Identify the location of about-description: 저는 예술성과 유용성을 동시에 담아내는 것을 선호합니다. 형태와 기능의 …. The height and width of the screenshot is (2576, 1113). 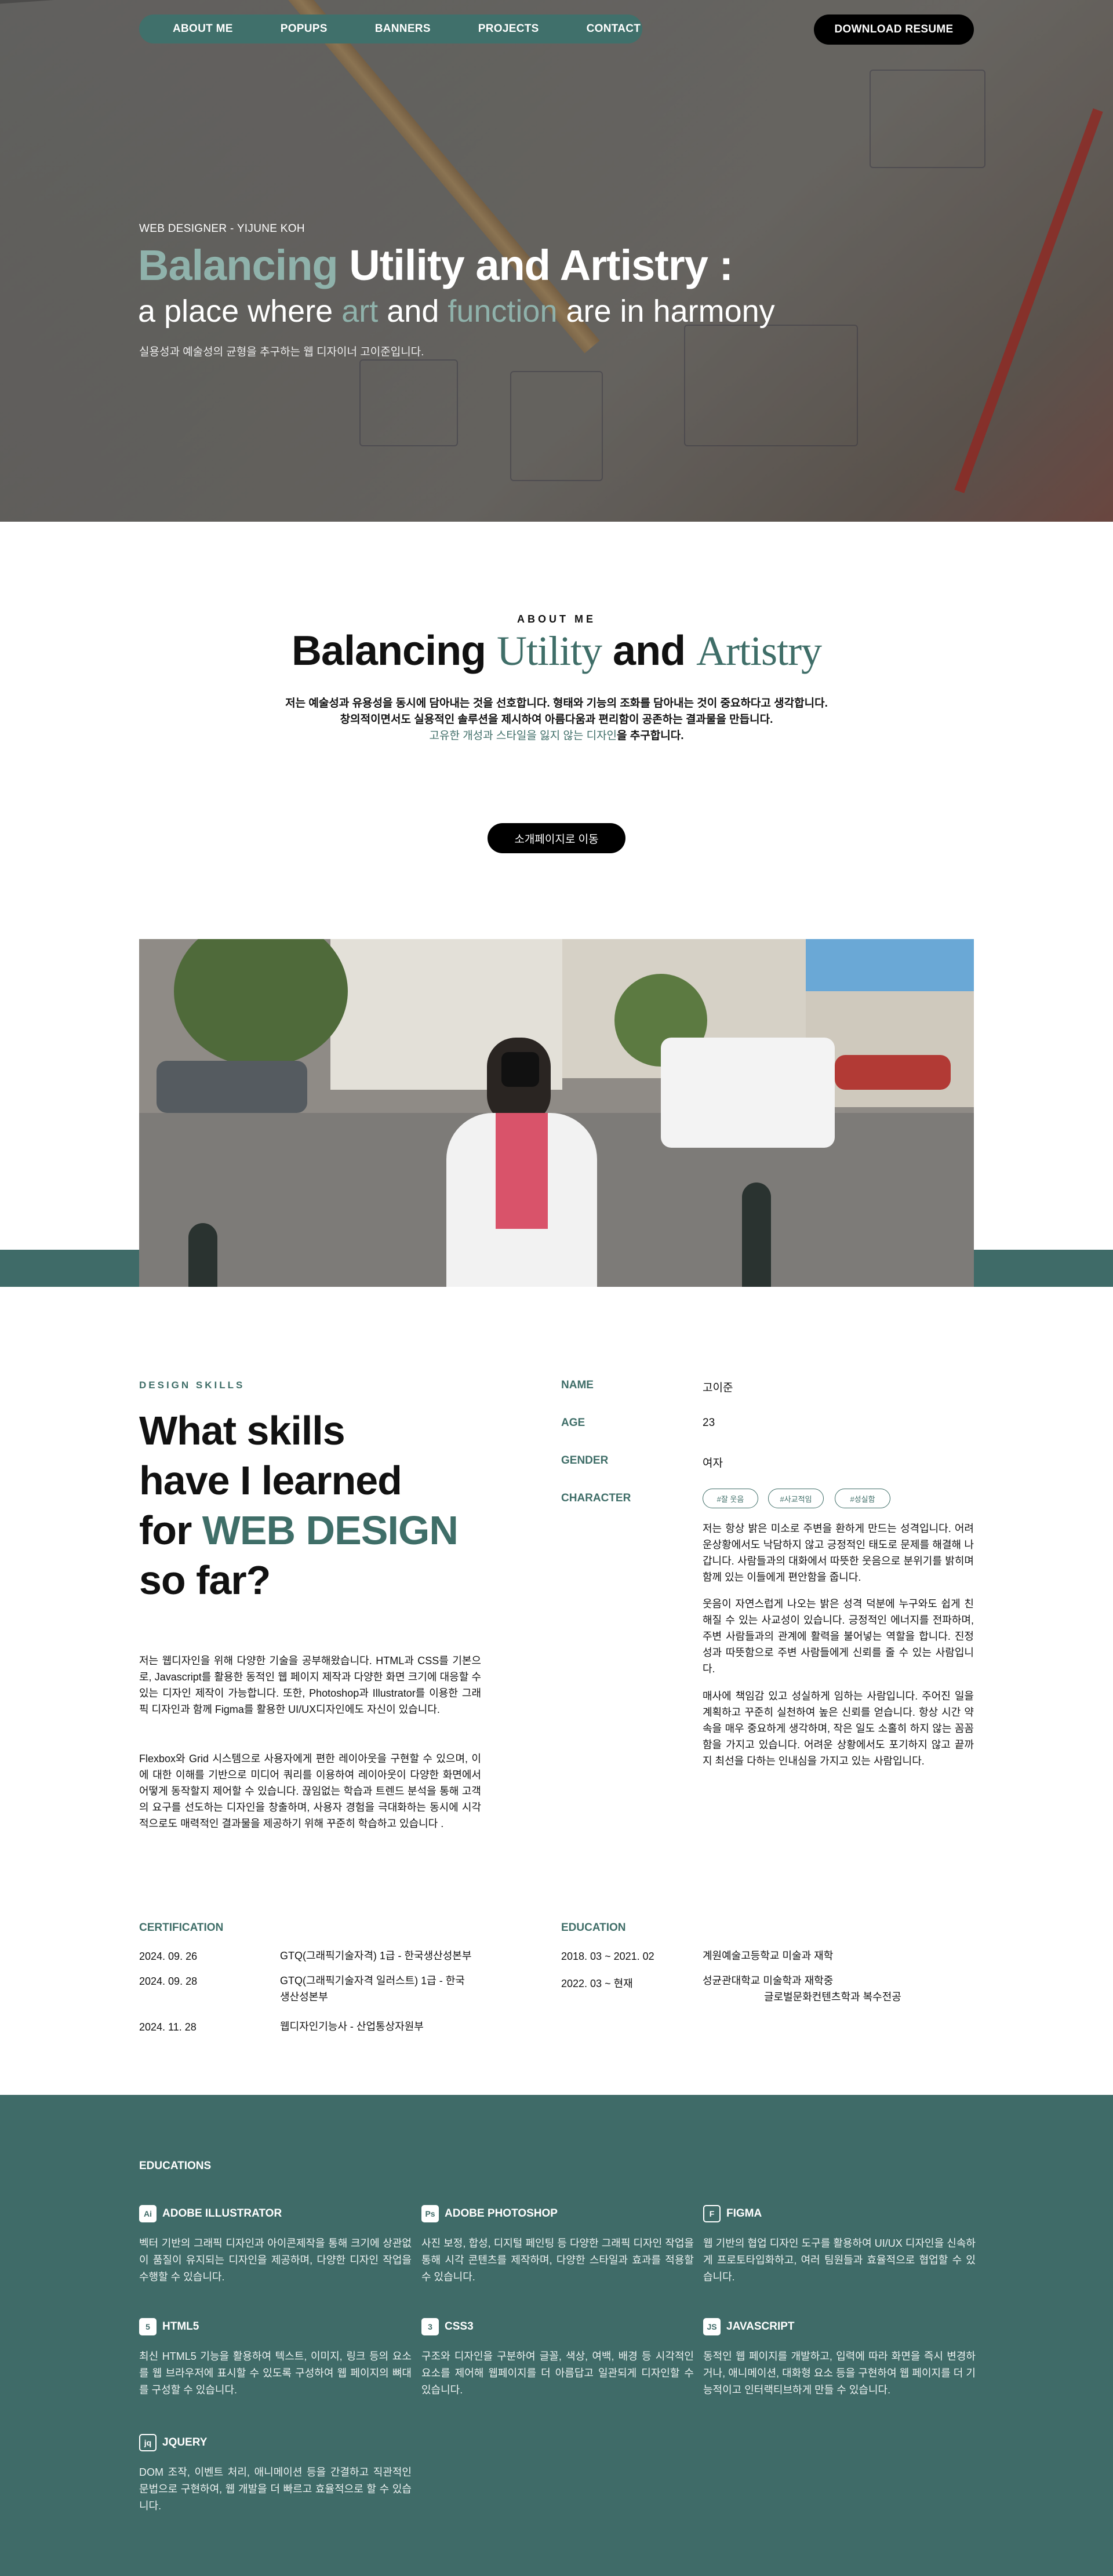
(556, 720).